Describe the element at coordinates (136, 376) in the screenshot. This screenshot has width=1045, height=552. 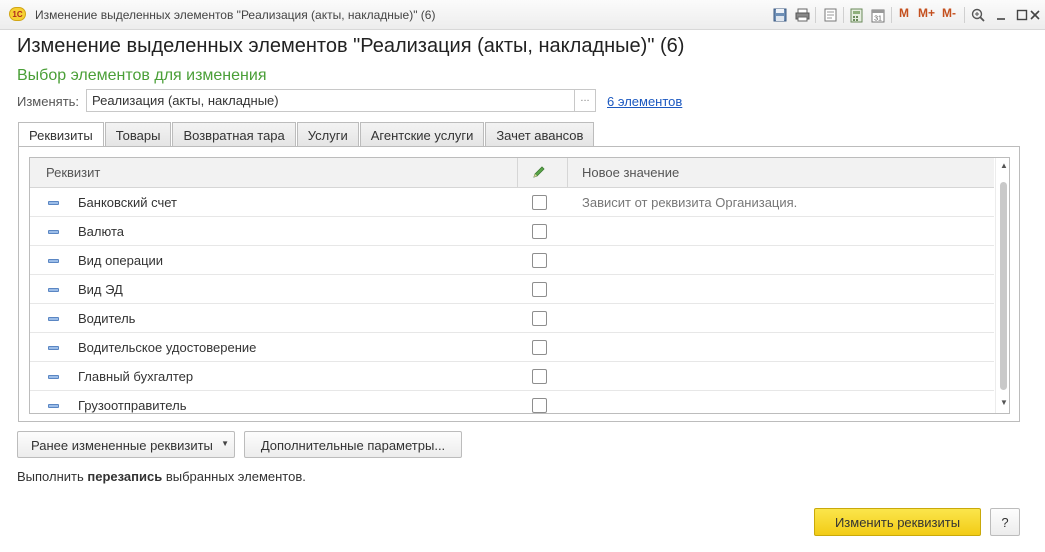
I see `attribute-name: Главный бухгалтер` at that location.